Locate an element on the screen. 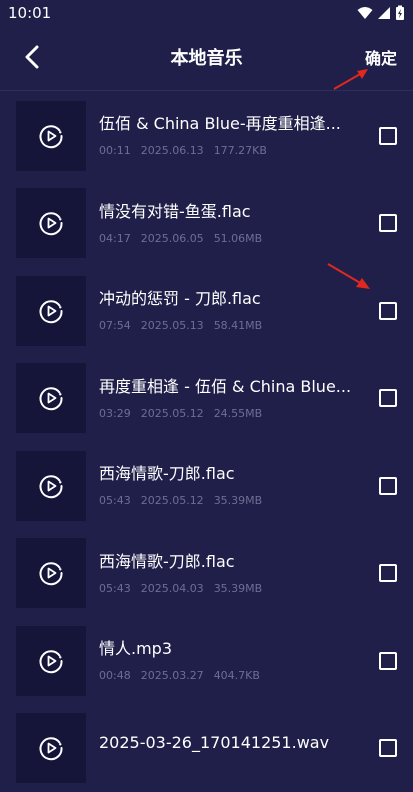  track-name: 情人.mp3 is located at coordinates (232, 649).